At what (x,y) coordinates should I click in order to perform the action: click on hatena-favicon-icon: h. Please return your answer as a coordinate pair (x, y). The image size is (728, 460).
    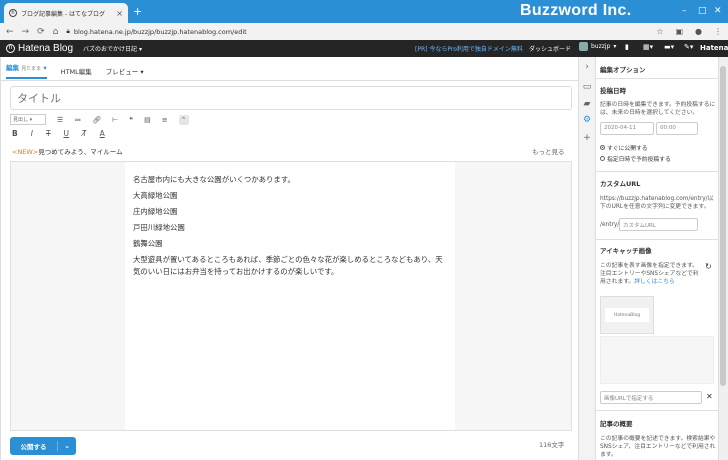
    Looking at the image, I should click on (13, 13).